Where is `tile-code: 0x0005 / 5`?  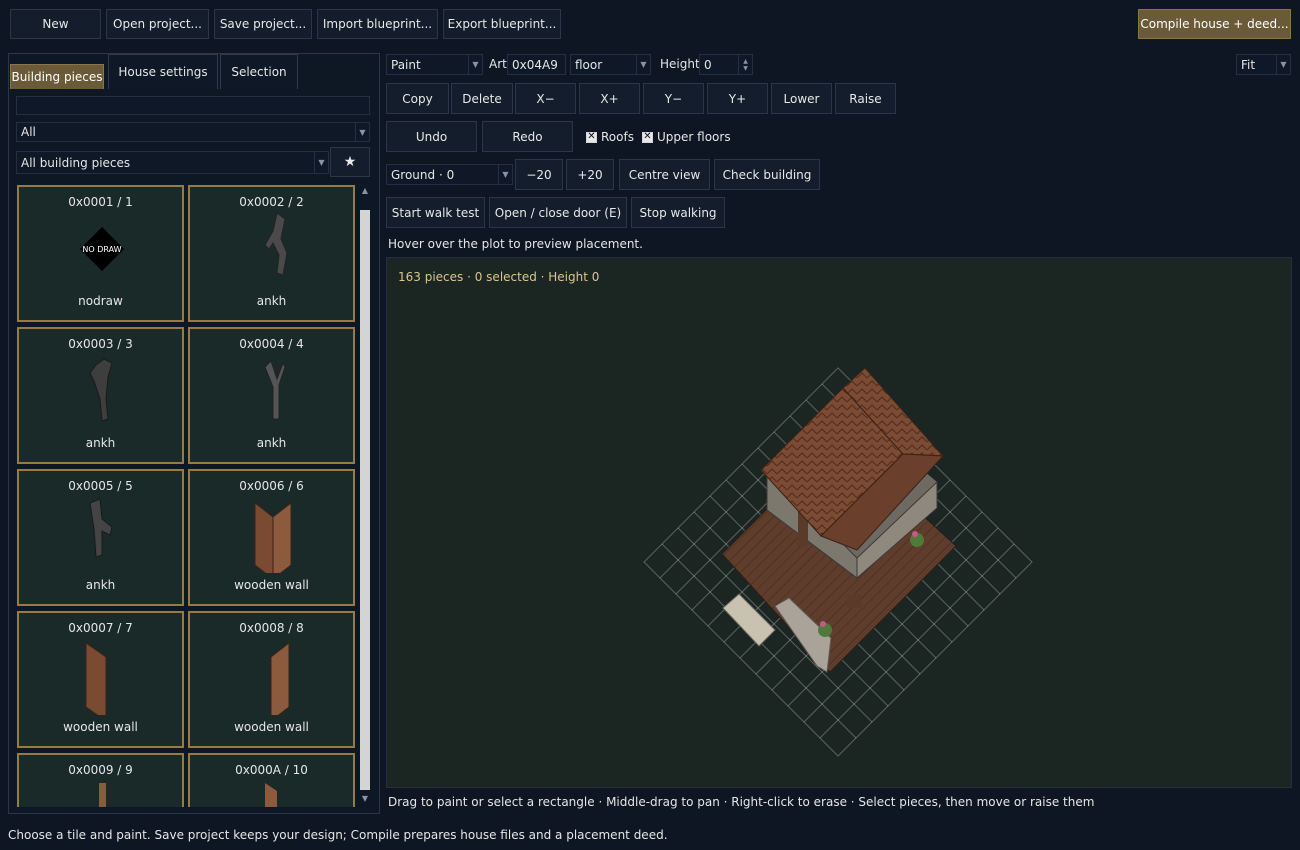 tile-code: 0x0005 / 5 is located at coordinates (100, 486).